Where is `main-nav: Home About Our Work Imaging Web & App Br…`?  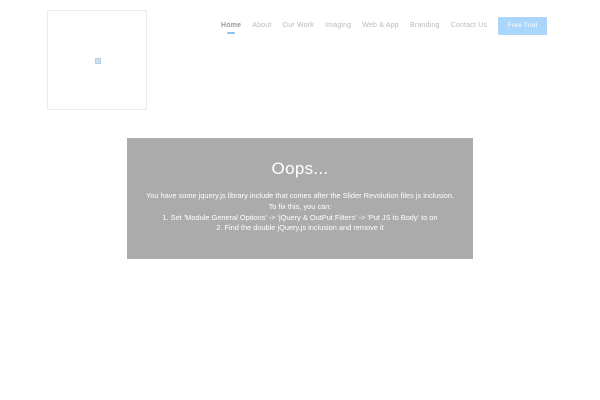 main-nav: Home About Our Work Imaging Web & App Br… is located at coordinates (354, 28).